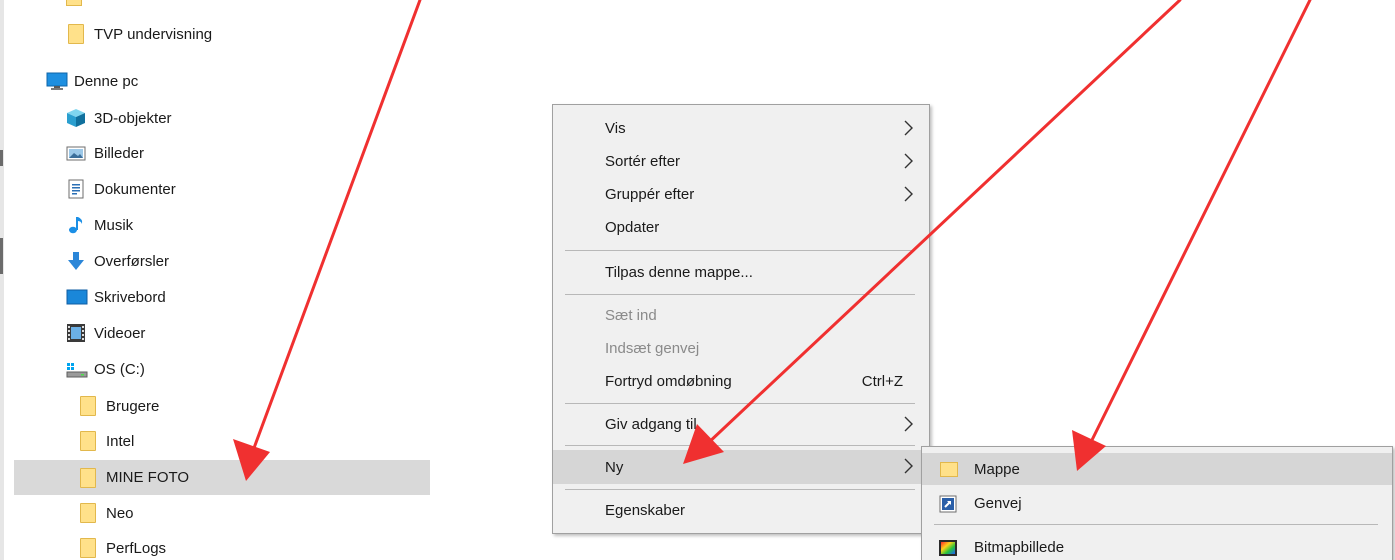 The image size is (1395, 560). I want to click on menu-item-label: Sortér efter, so click(643, 161).